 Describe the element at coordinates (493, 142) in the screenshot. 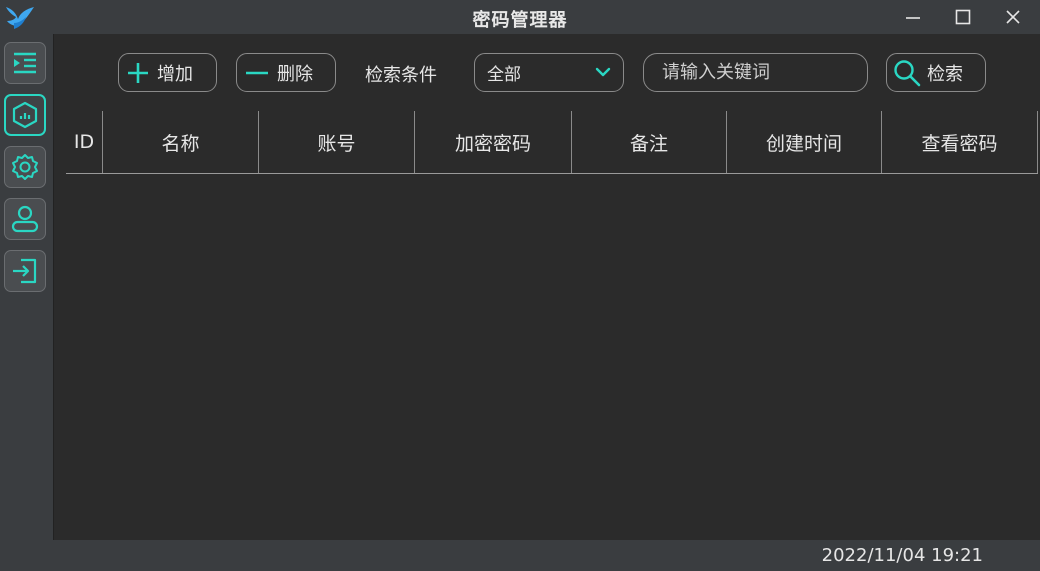

I see `column-header-encrypted-password: 加密密码` at that location.